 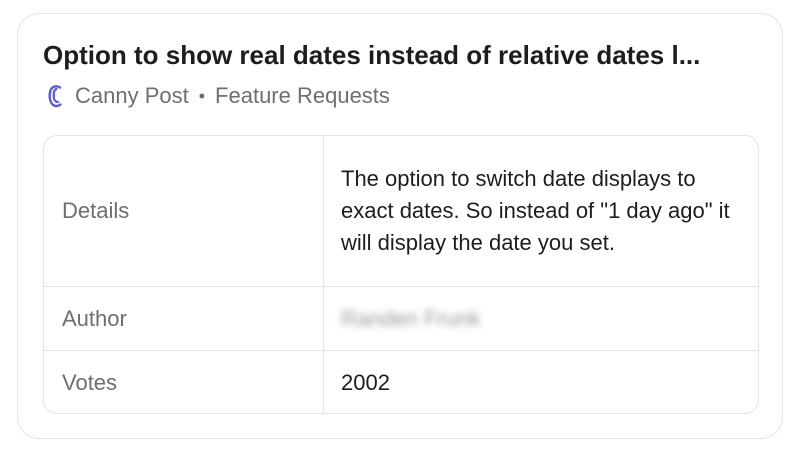 What do you see at coordinates (56, 96) in the screenshot?
I see `canny-logo-icon` at bounding box center [56, 96].